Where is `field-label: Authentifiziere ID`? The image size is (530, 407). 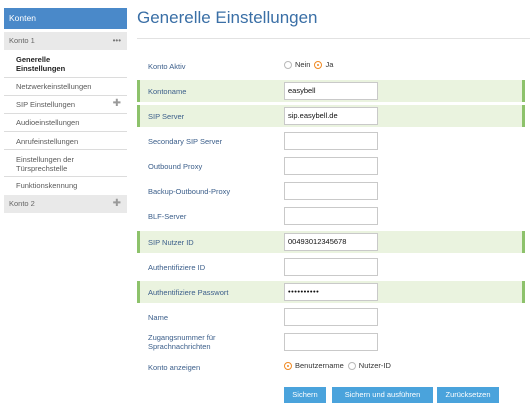
field-label: Authentifiziere ID is located at coordinates (177, 267).